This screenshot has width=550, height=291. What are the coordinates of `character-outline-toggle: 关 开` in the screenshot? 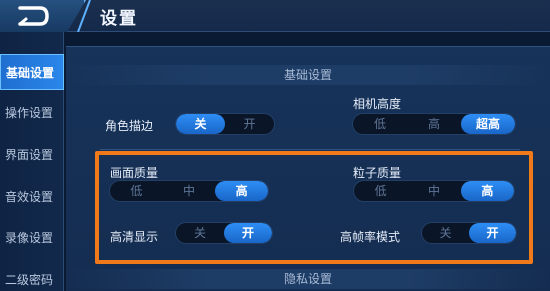 It's located at (225, 124).